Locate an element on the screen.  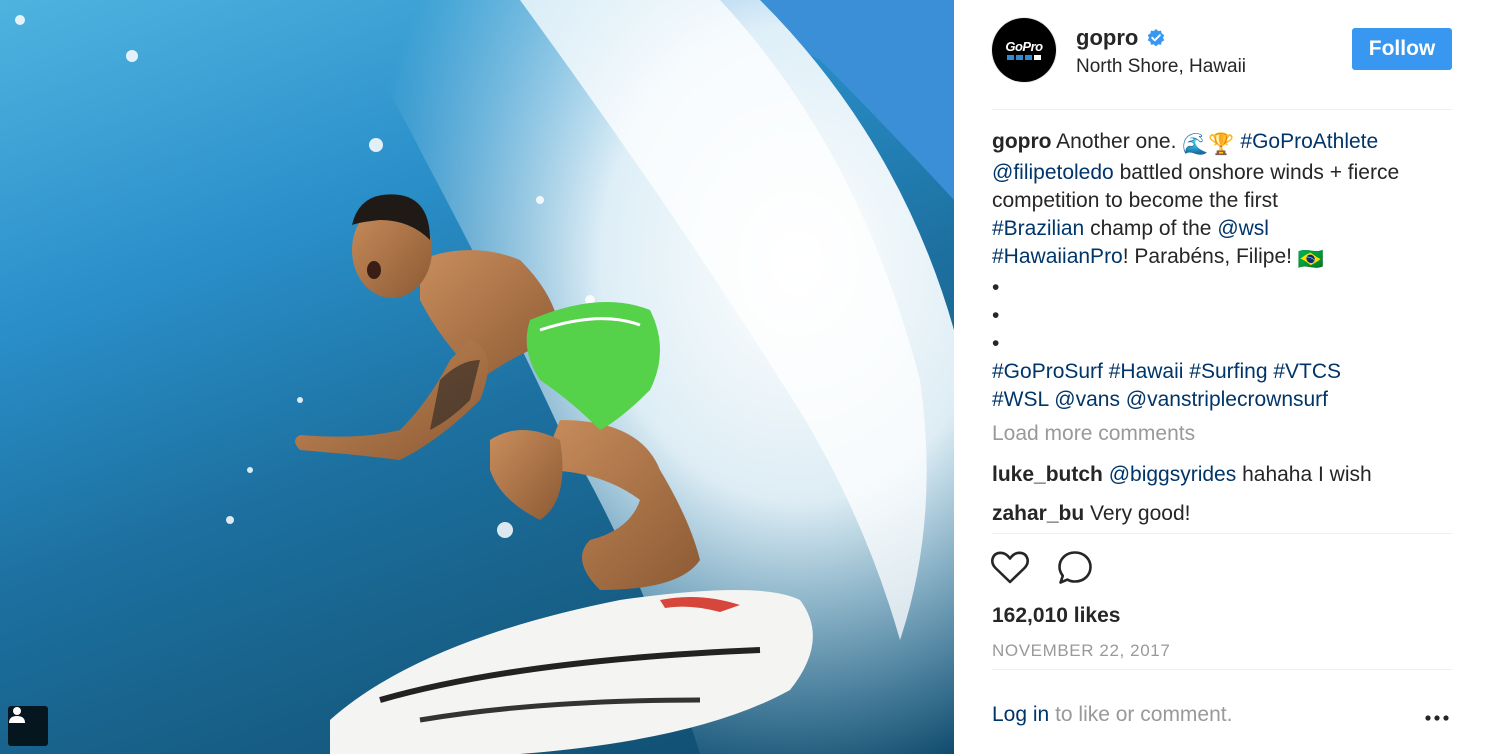
comment-bubble-icon is located at coordinates (1075, 567).